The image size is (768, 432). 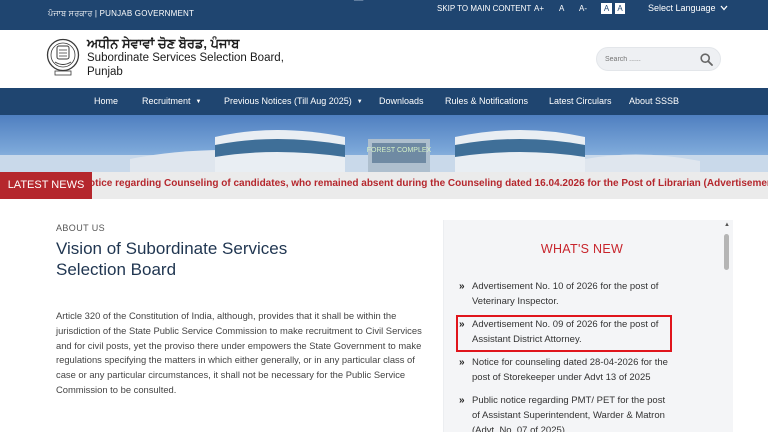 I want to click on nav-item-latest-circulars-label: Latest Circulars, so click(x=580, y=101).